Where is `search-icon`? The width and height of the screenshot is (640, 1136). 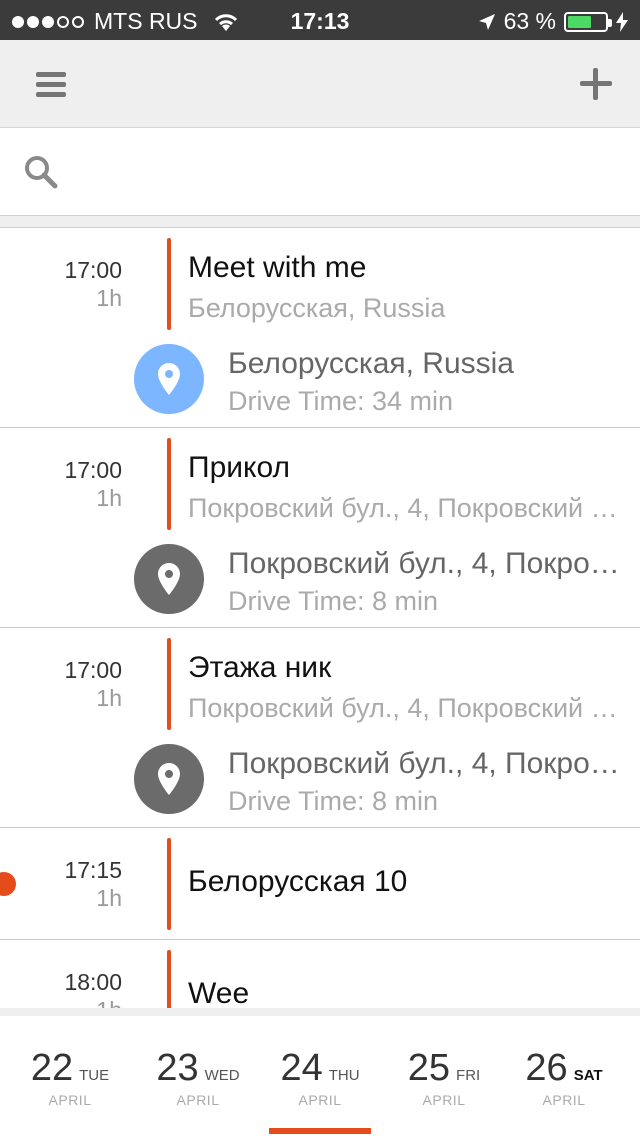 search-icon is located at coordinates (41, 172).